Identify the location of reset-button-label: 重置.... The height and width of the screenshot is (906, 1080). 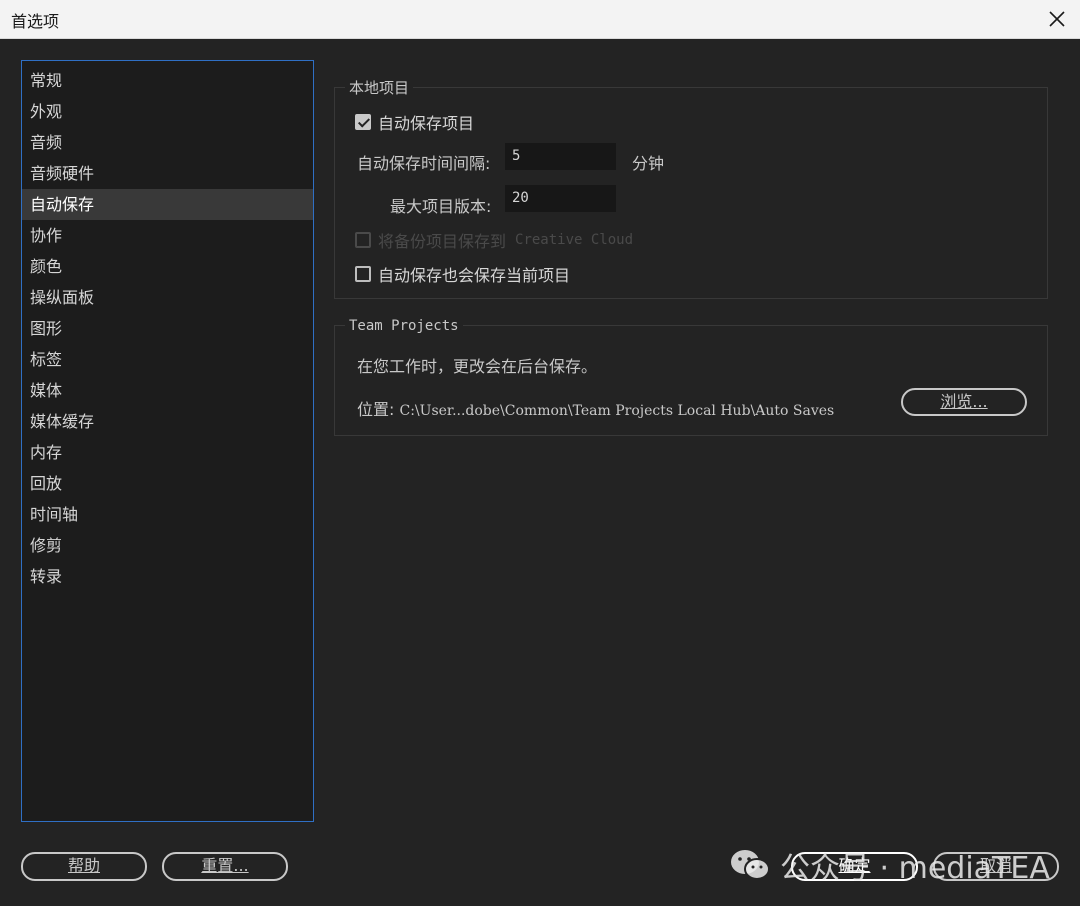
(225, 865).